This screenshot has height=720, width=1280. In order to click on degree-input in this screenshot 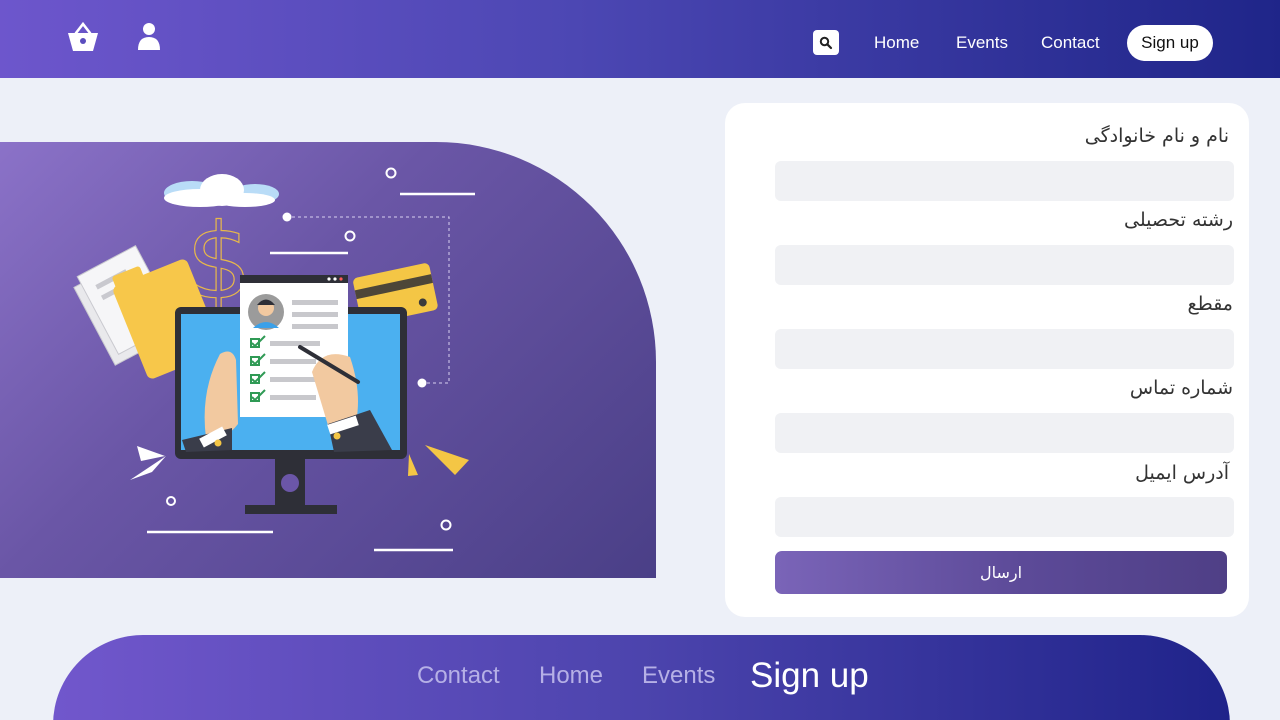, I will do `click(1004, 349)`.